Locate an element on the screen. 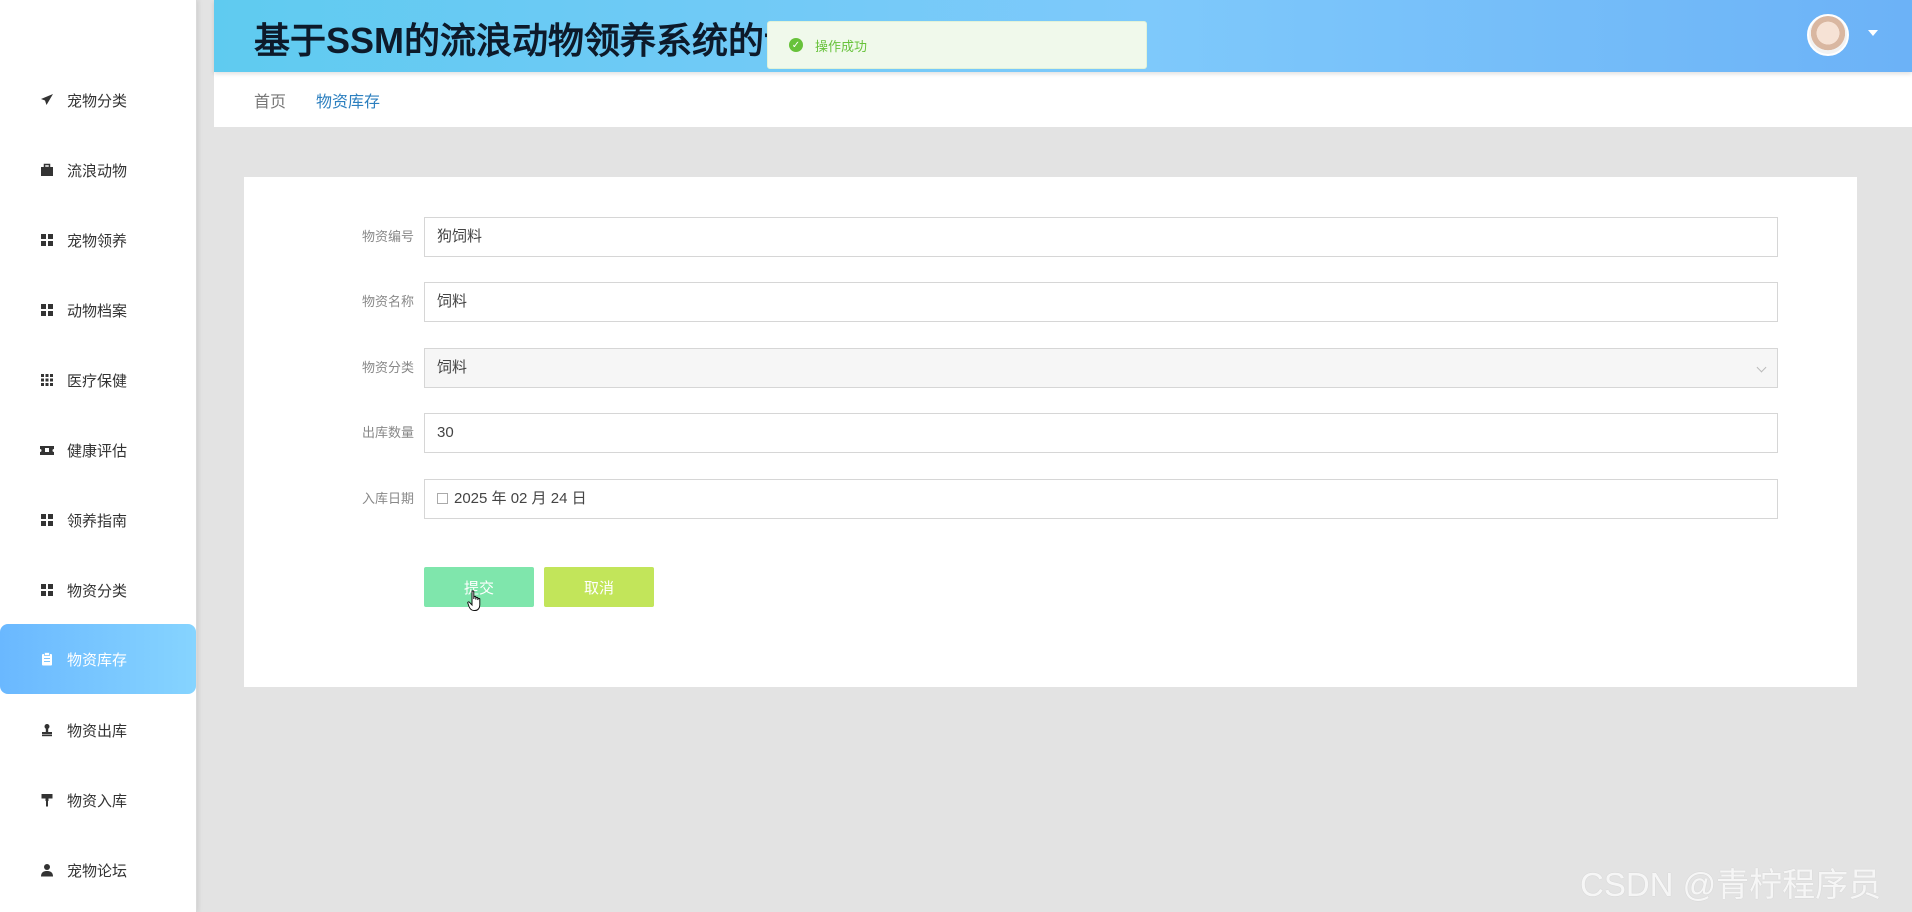 This screenshot has width=1912, height=912. sidebar-item-label: 健康评估 is located at coordinates (97, 451).